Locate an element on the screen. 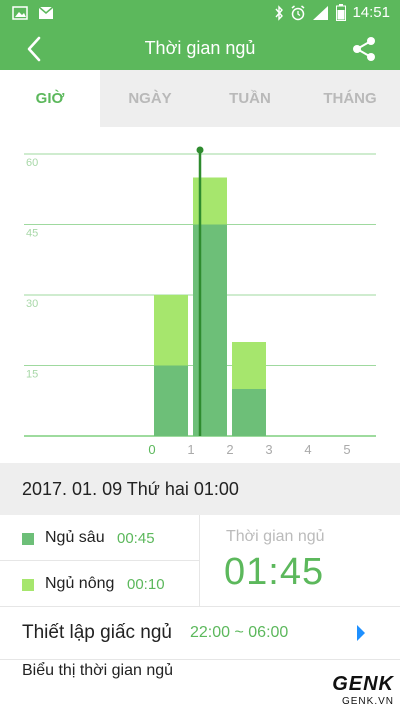 The width and height of the screenshot is (400, 711). sleep-setting-value: 22:00 ~ 06:00 is located at coordinates (239, 632).